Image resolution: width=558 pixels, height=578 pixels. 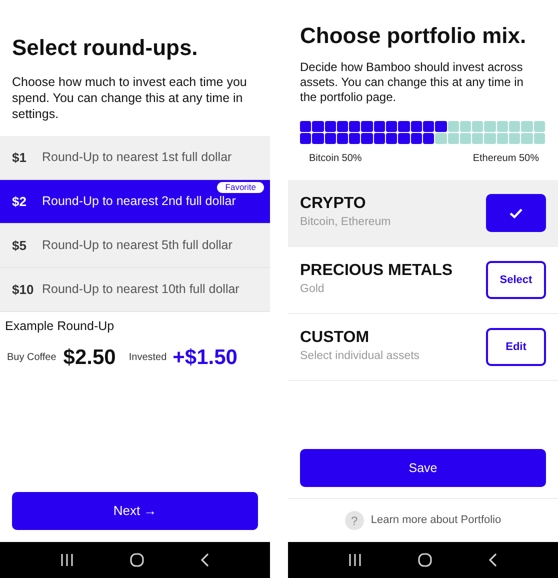 I want to click on purchase-label: Buy Coffee, so click(x=31, y=358).